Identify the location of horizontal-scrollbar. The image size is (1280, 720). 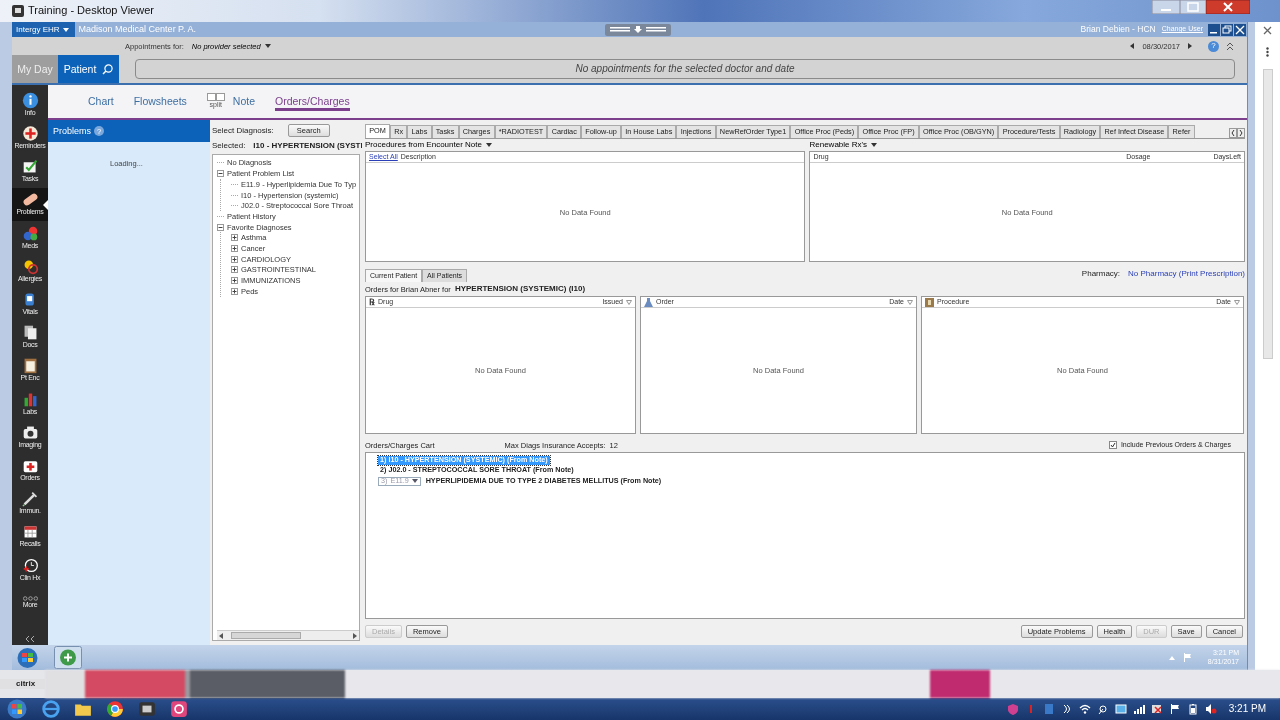
(288, 635).